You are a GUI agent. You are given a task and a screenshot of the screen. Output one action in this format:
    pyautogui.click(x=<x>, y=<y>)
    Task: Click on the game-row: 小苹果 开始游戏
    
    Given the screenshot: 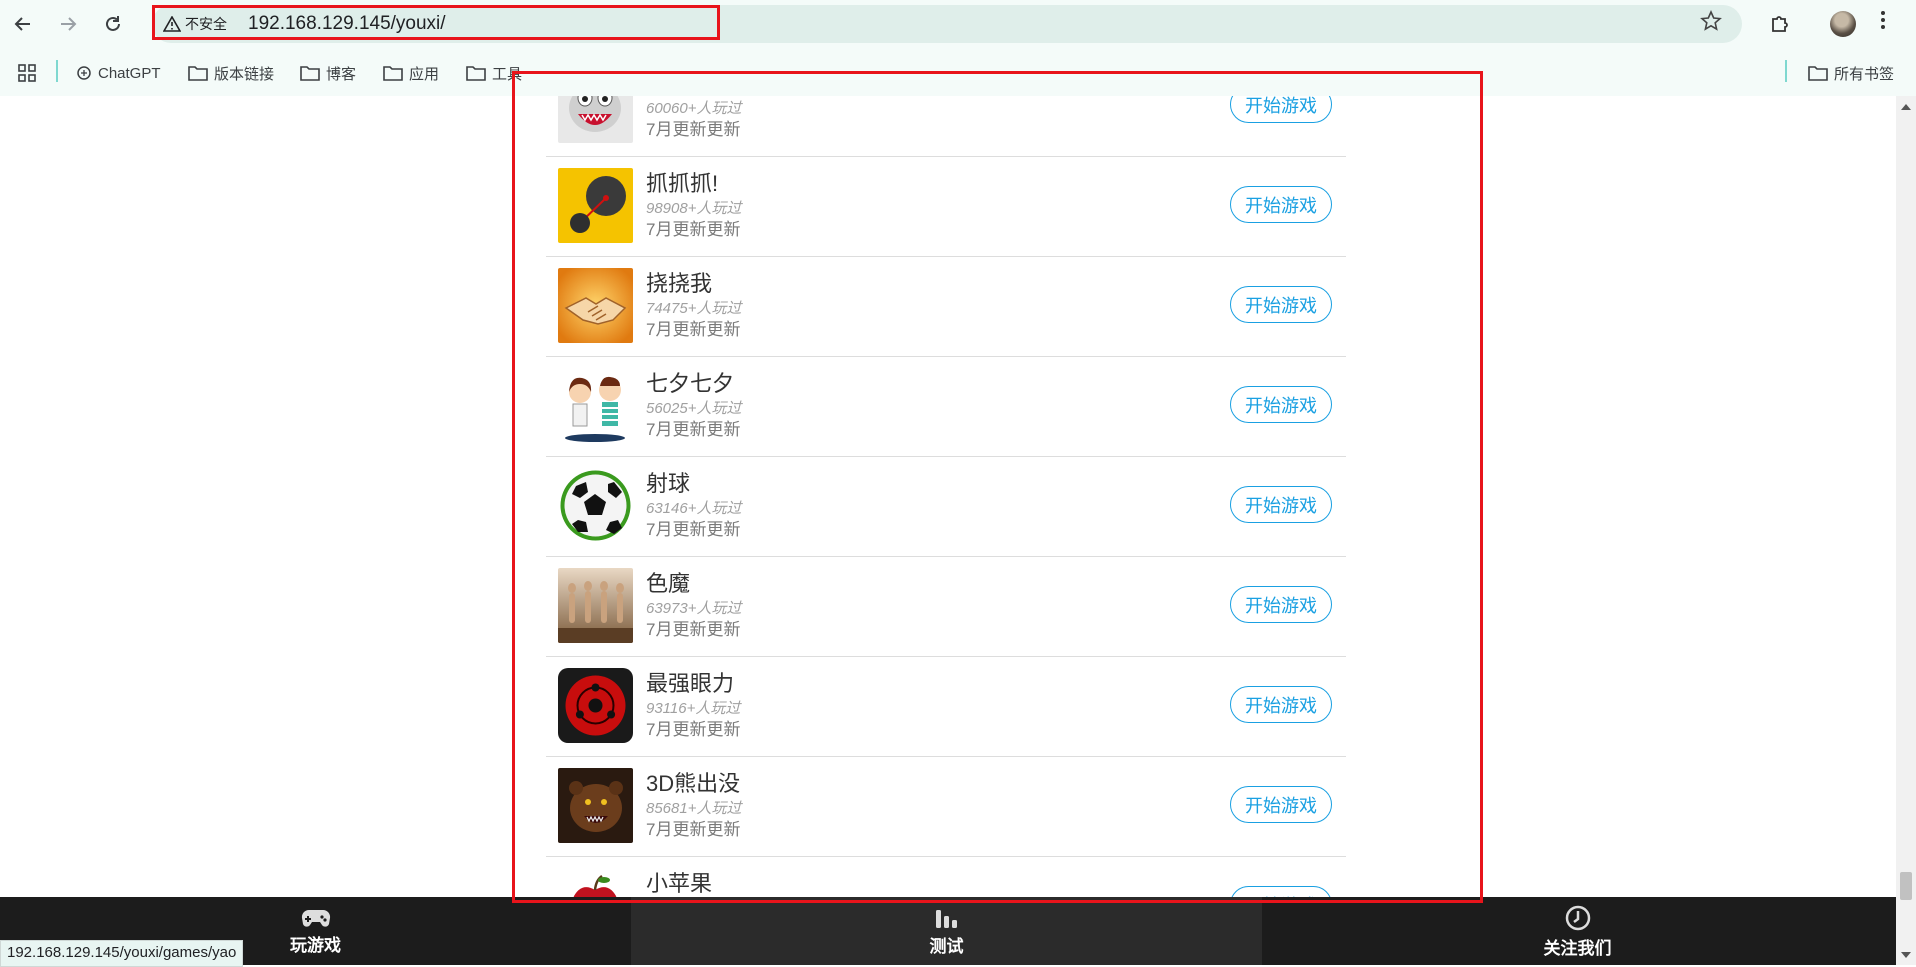 What is the action you would take?
    pyautogui.click(x=946, y=876)
    